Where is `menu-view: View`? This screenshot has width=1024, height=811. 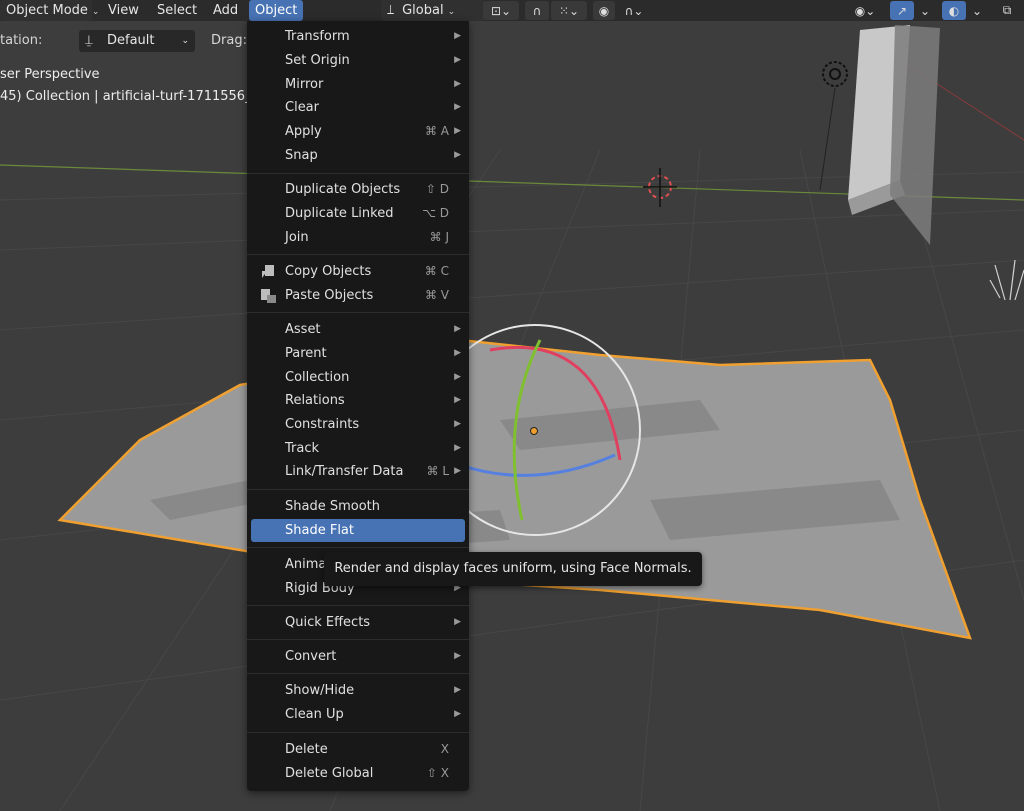
menu-view: View is located at coordinates (123, 10).